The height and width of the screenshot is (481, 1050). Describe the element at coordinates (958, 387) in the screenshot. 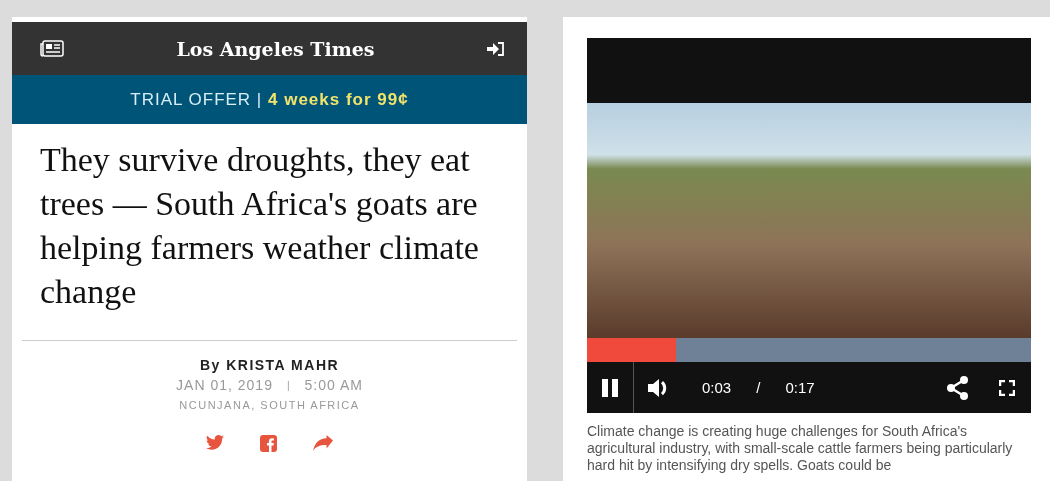

I see `share-icon` at that location.